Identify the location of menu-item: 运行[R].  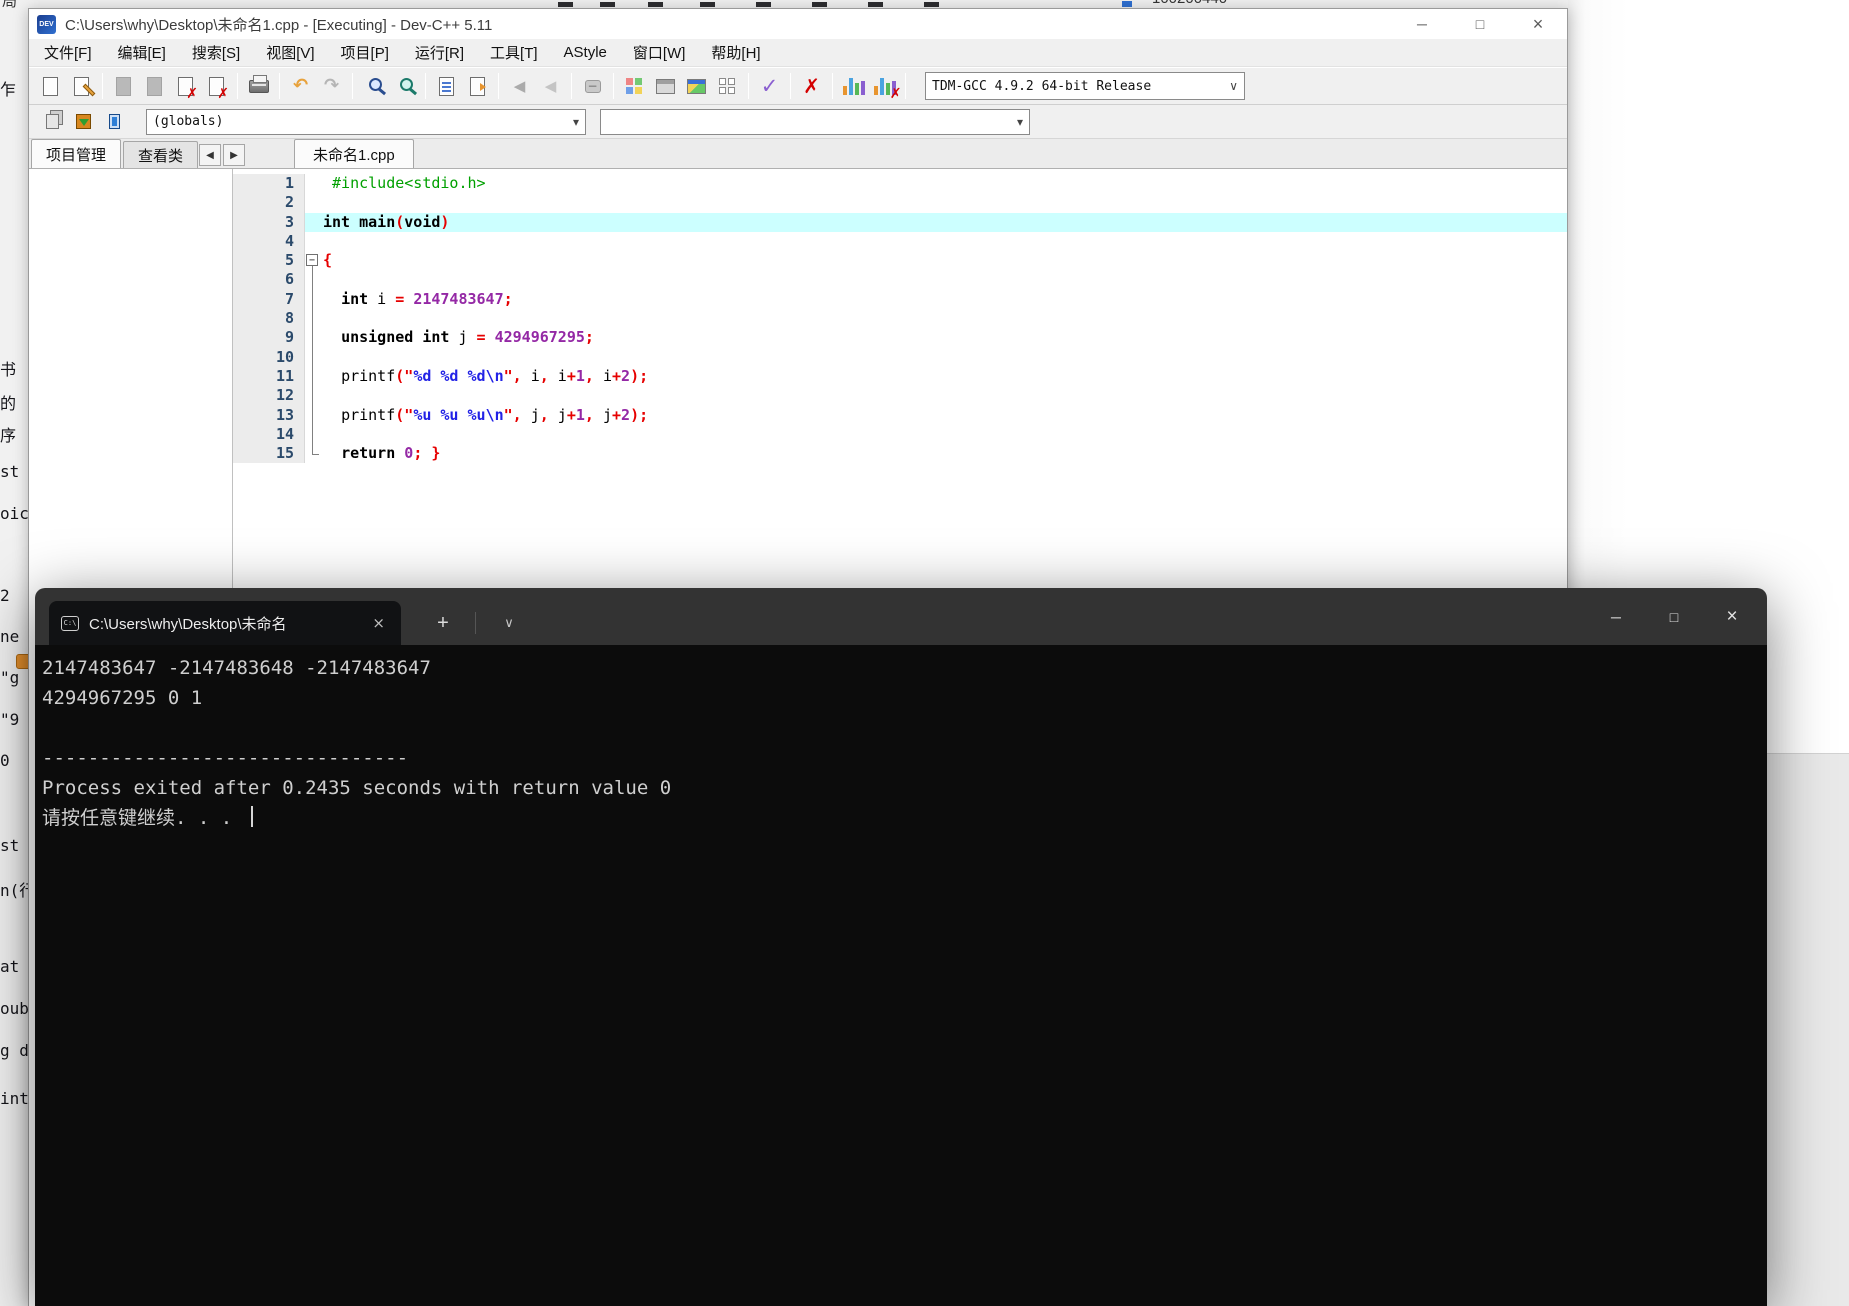
(439, 52).